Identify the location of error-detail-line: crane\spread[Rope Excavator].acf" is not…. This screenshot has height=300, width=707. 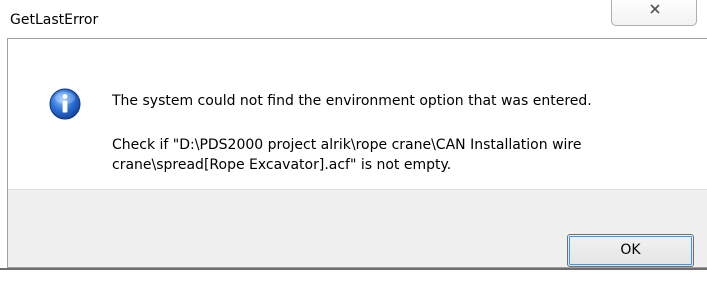
(282, 165).